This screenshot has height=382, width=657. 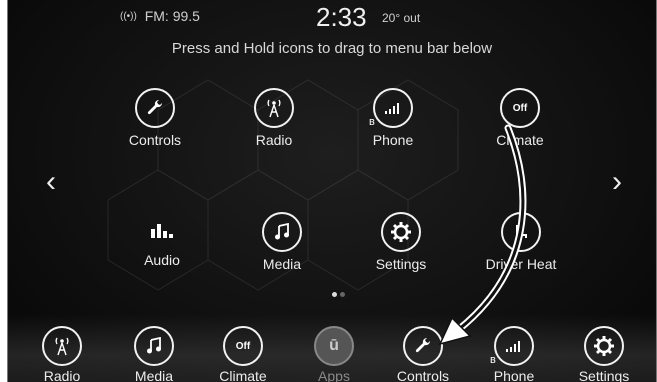 I want to click on seat-heat-icon, so click(x=521, y=232).